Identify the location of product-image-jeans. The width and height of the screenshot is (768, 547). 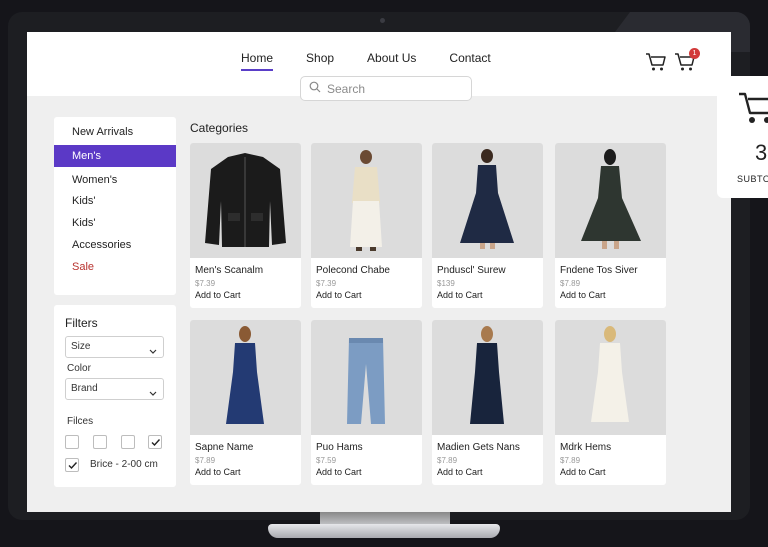
(366, 377).